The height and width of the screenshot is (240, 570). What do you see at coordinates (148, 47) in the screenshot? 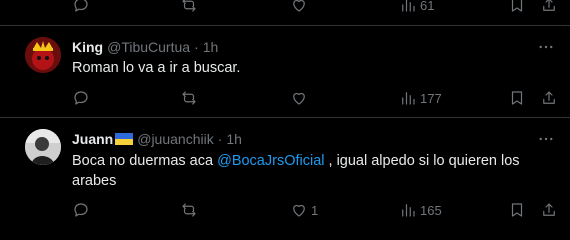
I see `user-handle: @TibuCurtua` at bounding box center [148, 47].